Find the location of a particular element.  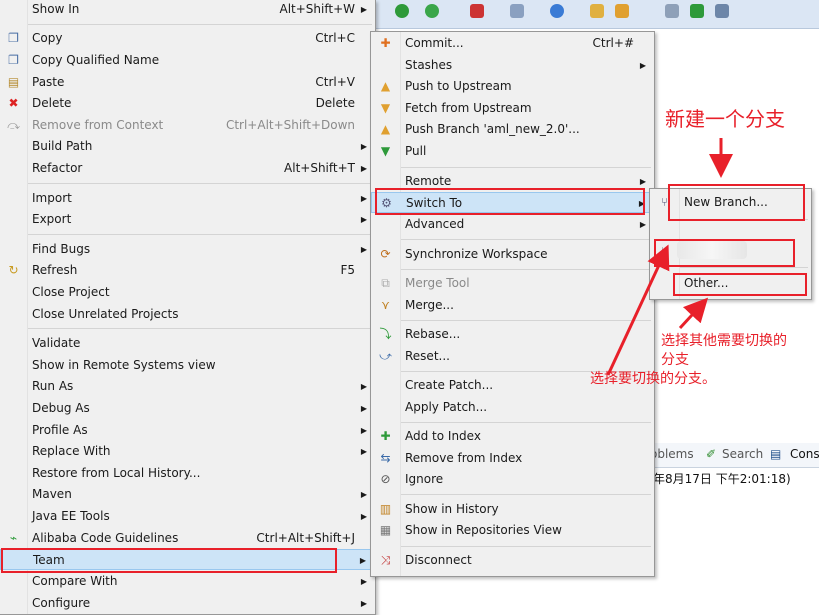

arrow-select-branch is located at coordinates (638, 310).